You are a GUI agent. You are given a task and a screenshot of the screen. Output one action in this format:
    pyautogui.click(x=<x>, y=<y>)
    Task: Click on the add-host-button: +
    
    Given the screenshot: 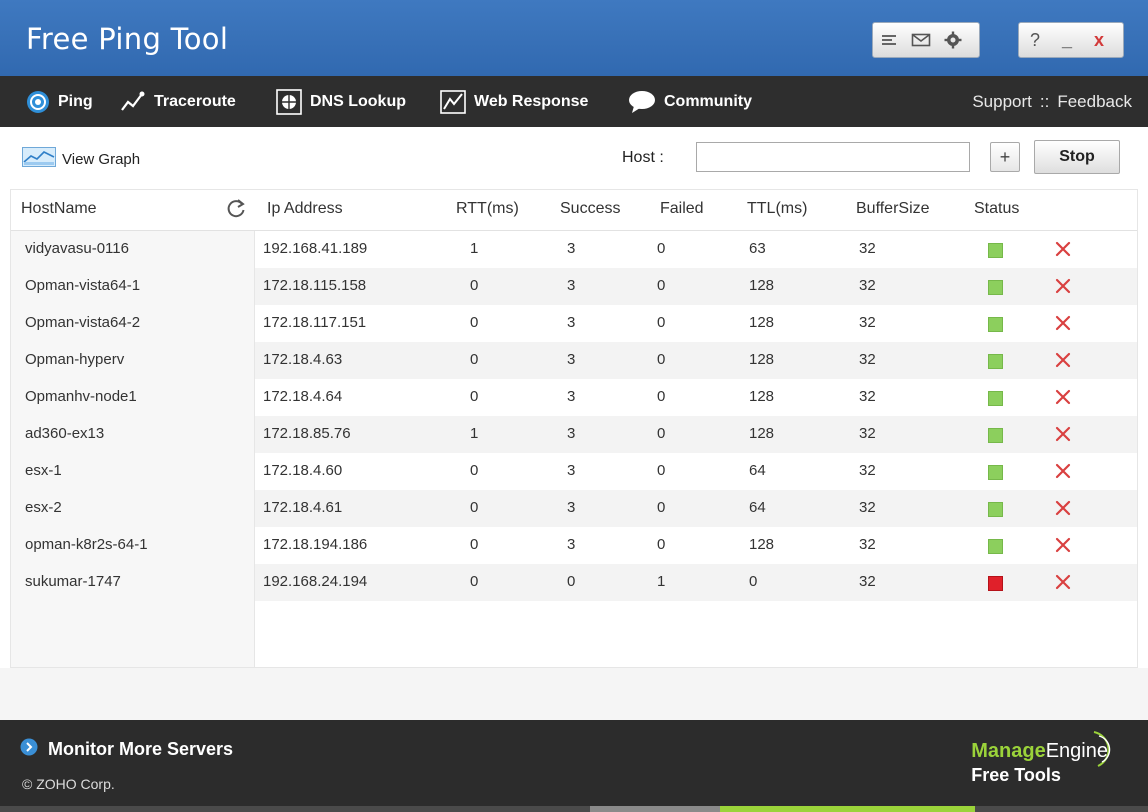 What is the action you would take?
    pyautogui.click(x=1005, y=157)
    